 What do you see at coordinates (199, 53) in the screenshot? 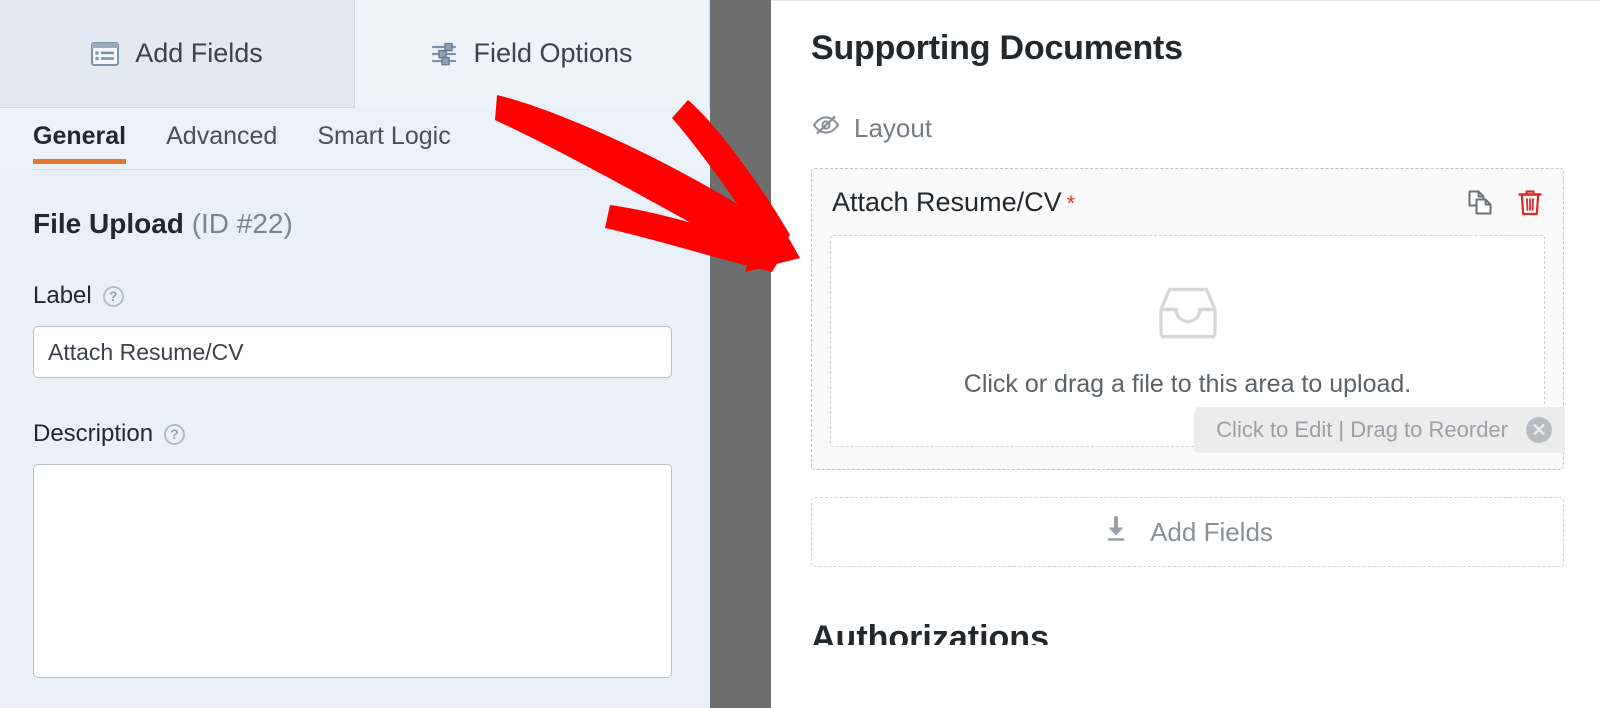
I see `tab-add-fields-label: Add Fields` at bounding box center [199, 53].